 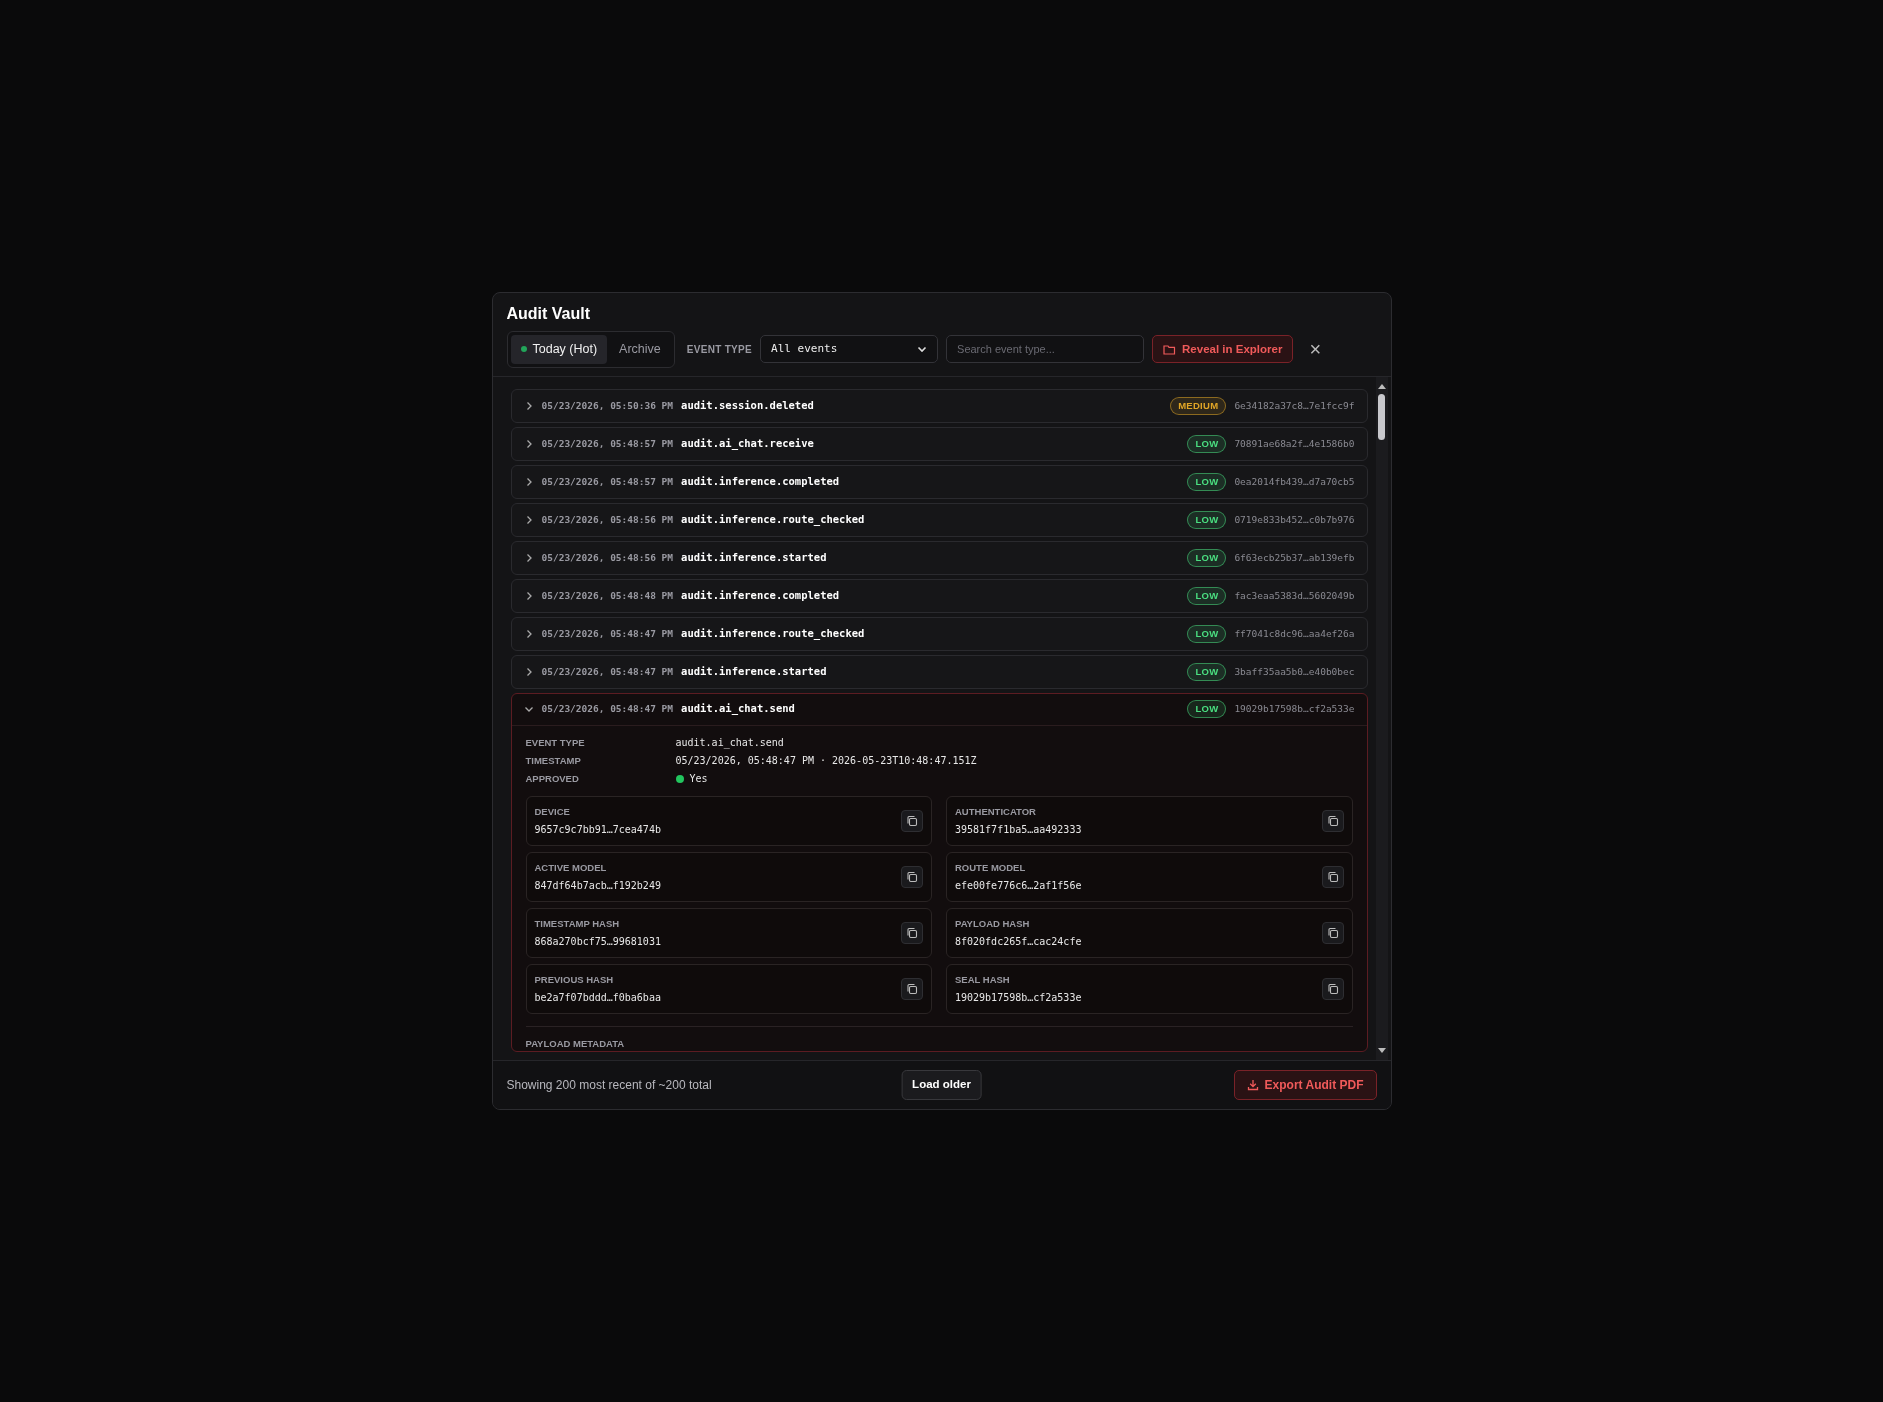 What do you see at coordinates (1018, 829) in the screenshot?
I see `hash-value: 39581f7f1ba5…aa492333` at bounding box center [1018, 829].